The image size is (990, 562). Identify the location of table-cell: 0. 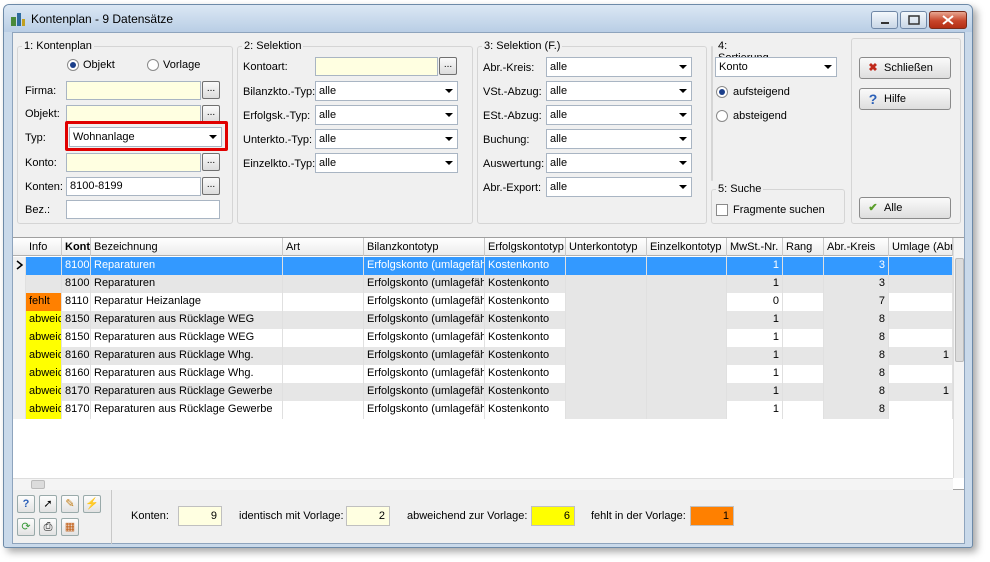
(755, 302).